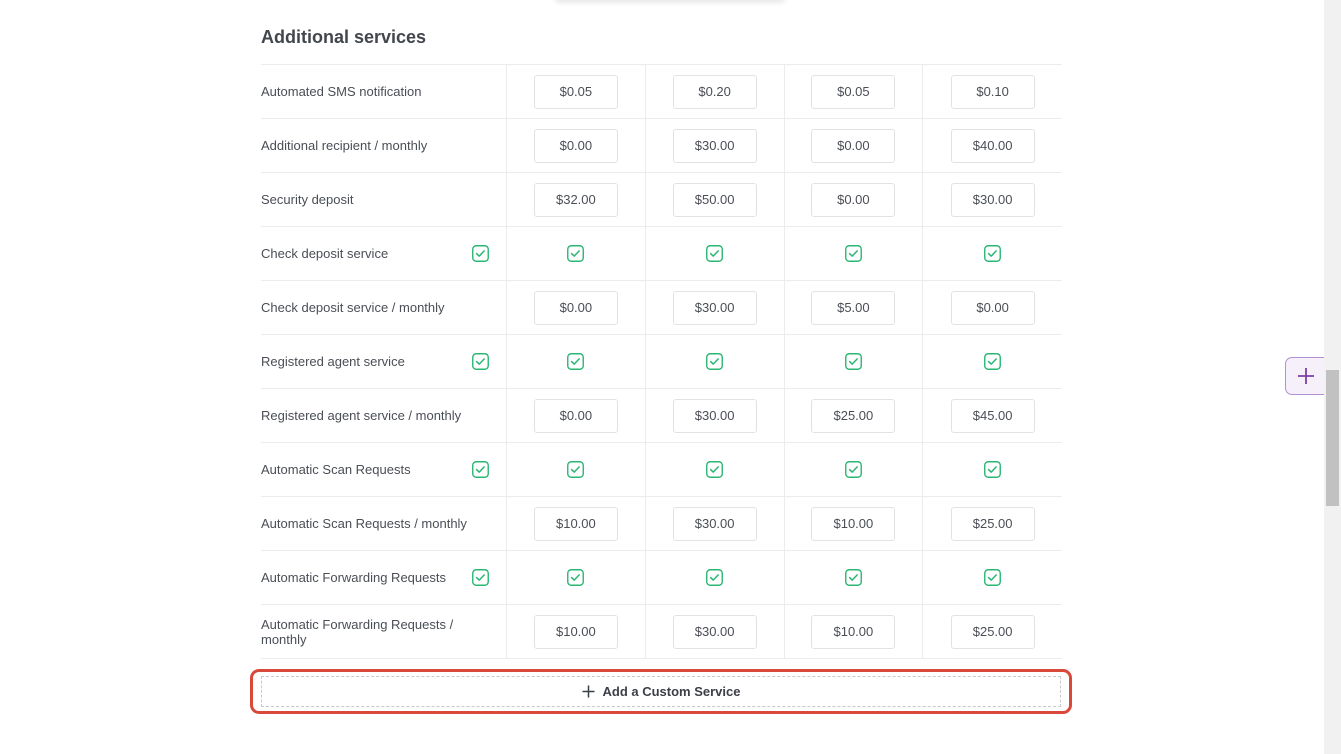  I want to click on service-label: Automatic Forwarding Requests, so click(353, 577).